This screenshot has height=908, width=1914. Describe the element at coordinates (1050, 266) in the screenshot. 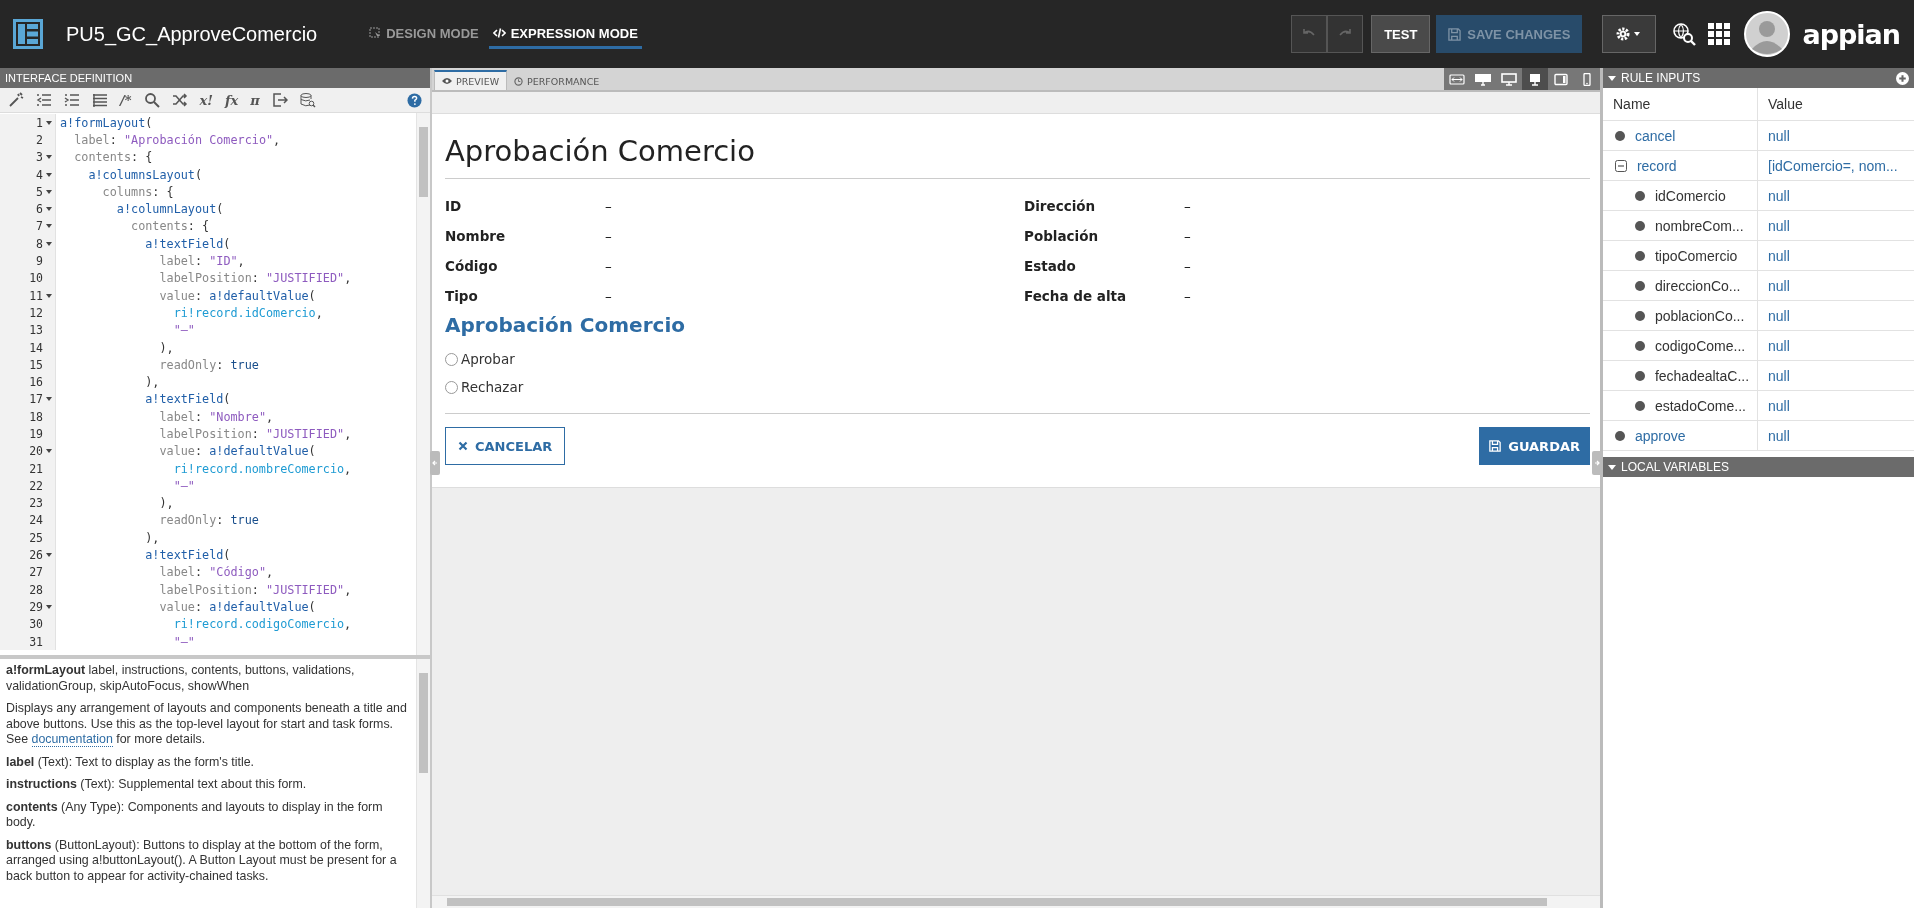

I see `field-label: Estado` at that location.